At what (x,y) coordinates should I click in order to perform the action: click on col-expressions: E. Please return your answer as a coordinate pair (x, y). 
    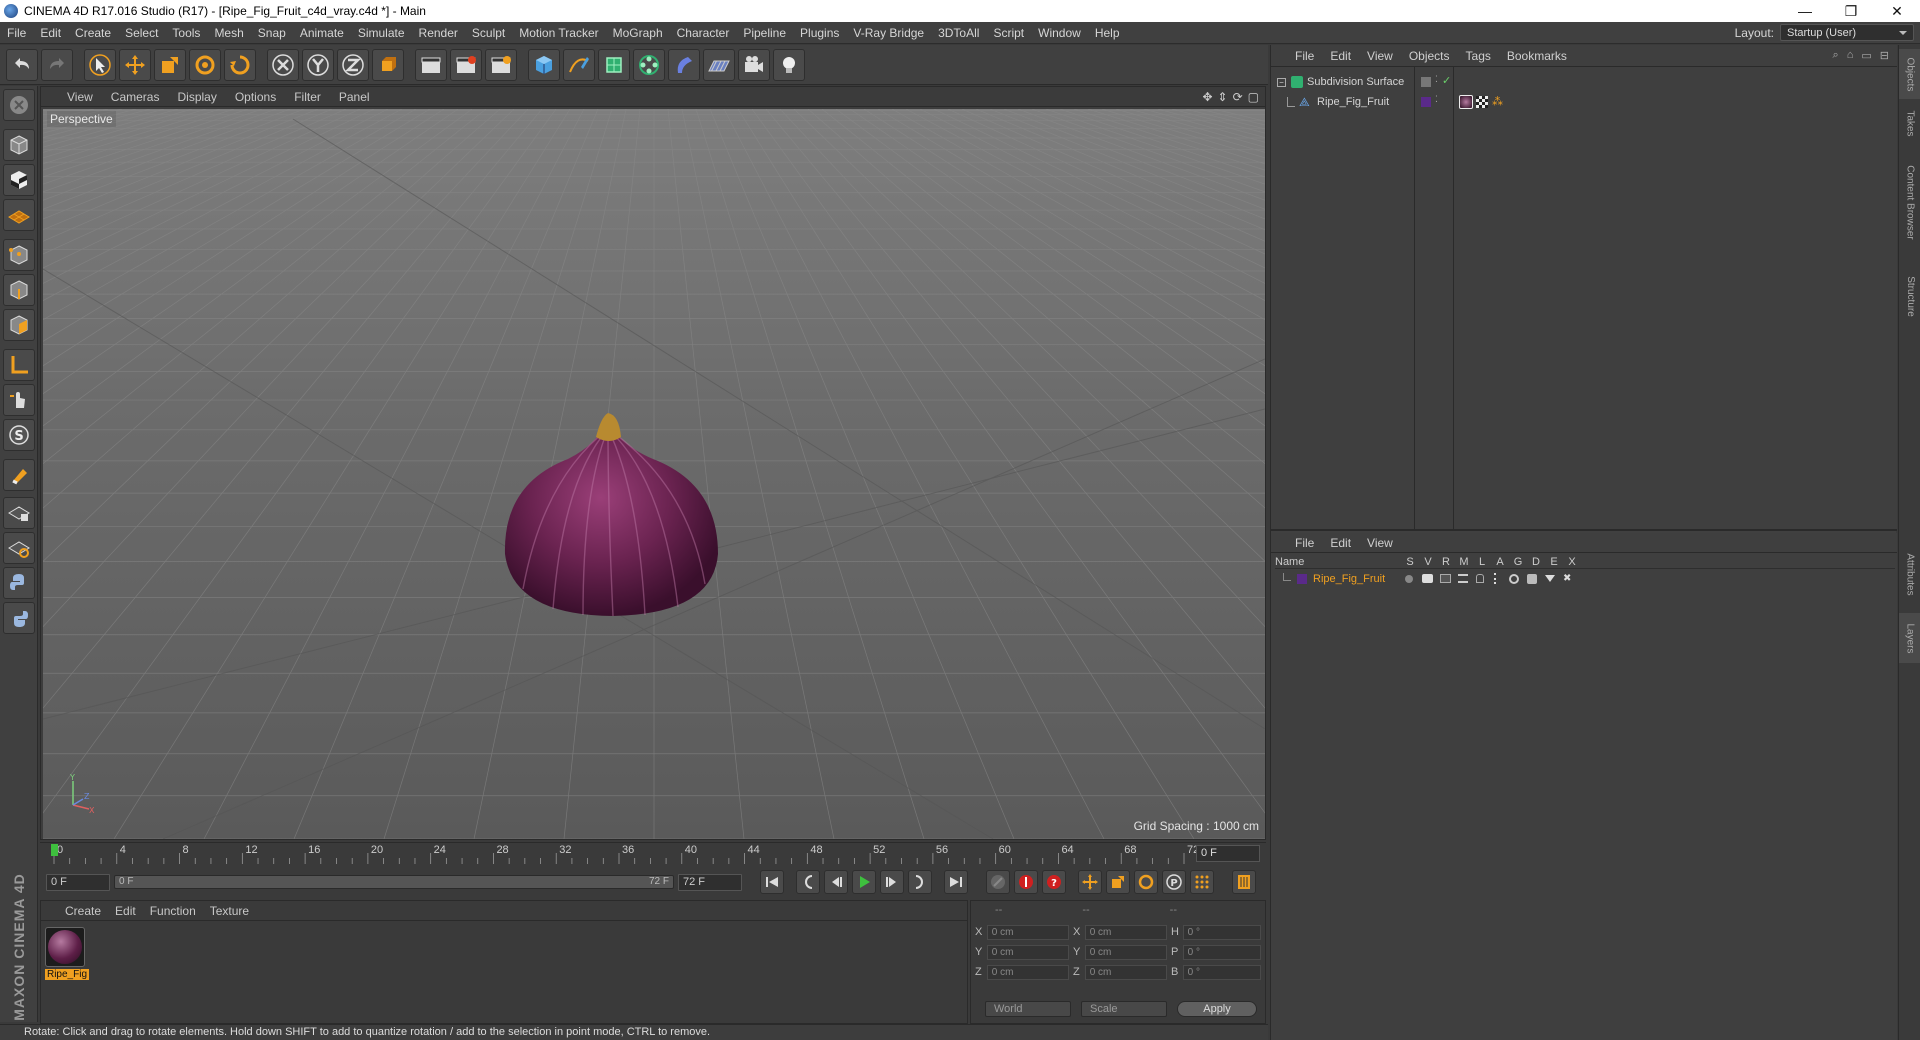
    Looking at the image, I should click on (1554, 562).